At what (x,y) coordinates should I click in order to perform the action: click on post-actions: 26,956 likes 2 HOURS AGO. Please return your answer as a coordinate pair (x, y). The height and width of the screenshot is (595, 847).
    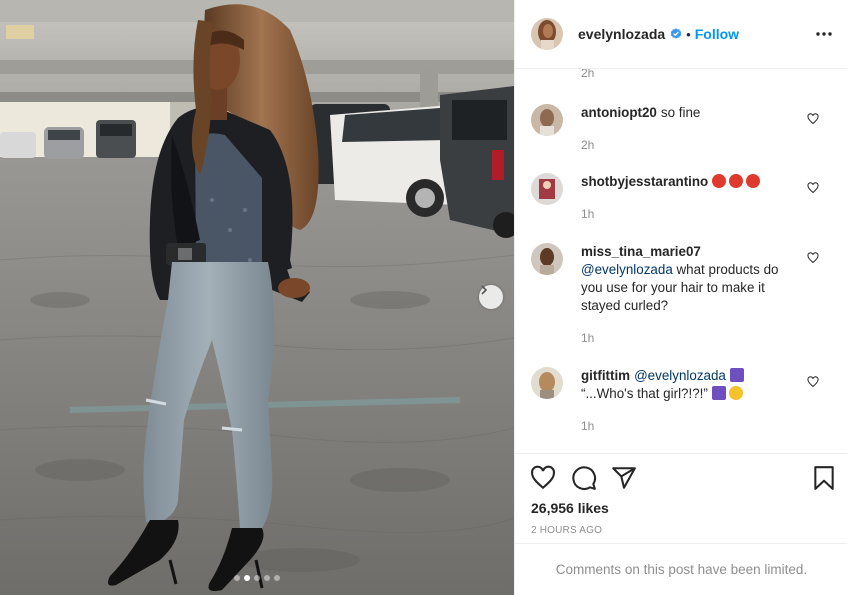
    Looking at the image, I should click on (681, 498).